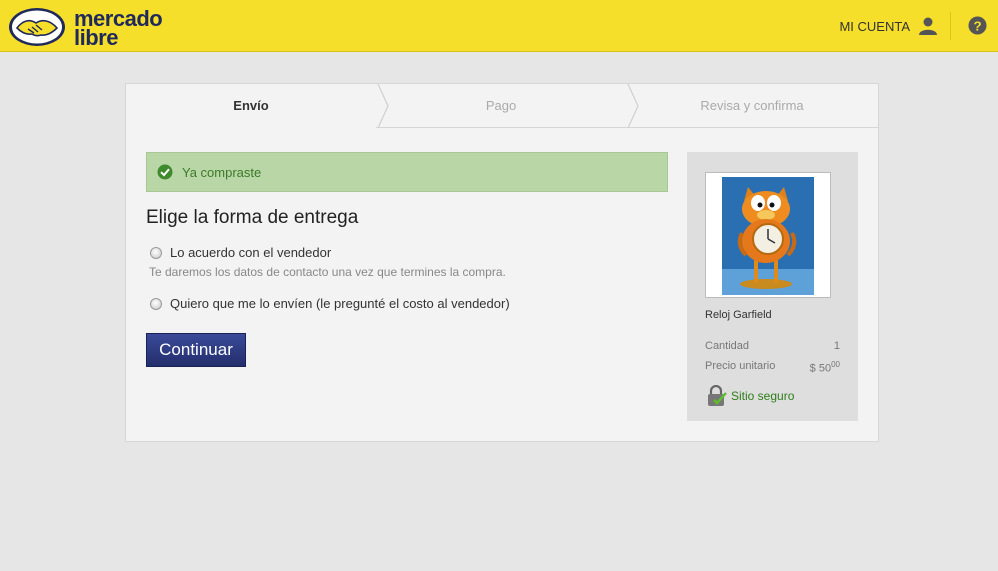  I want to click on padlock-check-icon, so click(717, 395).